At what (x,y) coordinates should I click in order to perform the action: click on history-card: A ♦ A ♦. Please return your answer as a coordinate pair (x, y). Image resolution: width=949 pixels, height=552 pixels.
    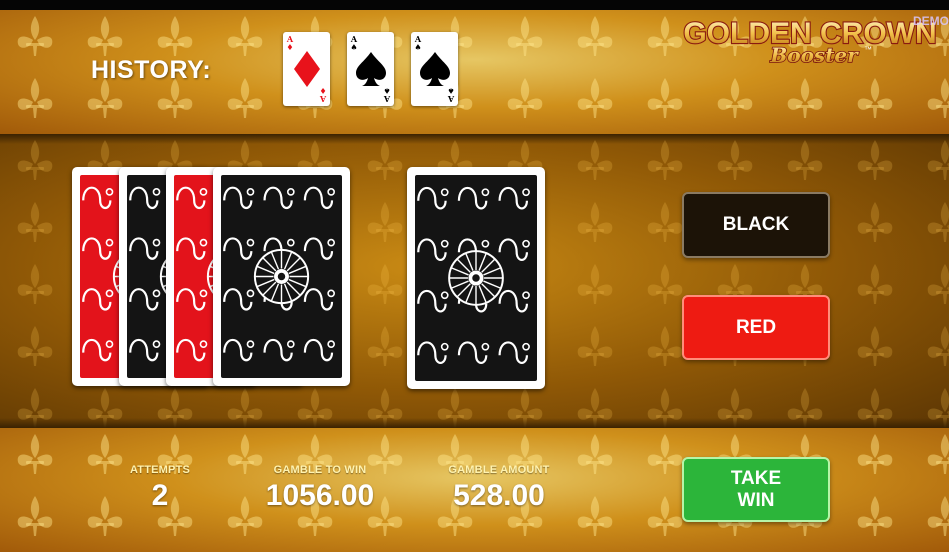
    Looking at the image, I should click on (306, 69).